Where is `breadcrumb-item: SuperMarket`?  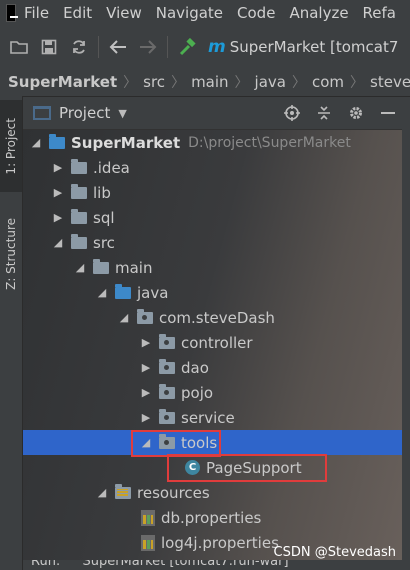
breadcrumb-item: SuperMarket is located at coordinates (62, 82).